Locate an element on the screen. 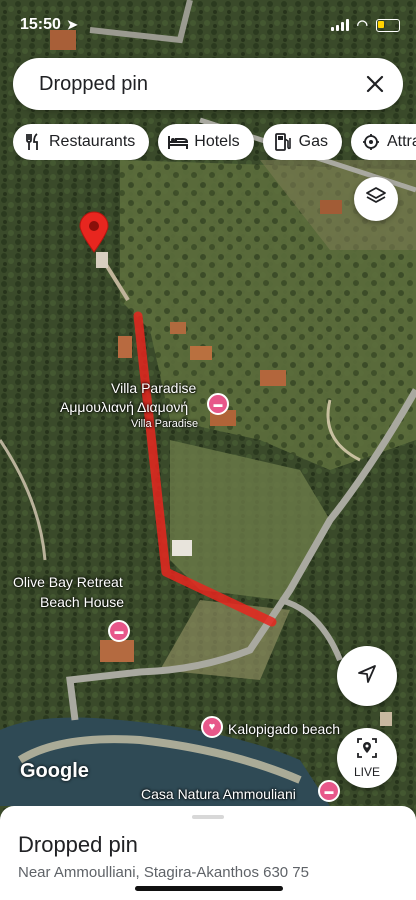  place-label-villa-paradise-greek: Αμμουλιανή Διαμονή is located at coordinates (124, 407).